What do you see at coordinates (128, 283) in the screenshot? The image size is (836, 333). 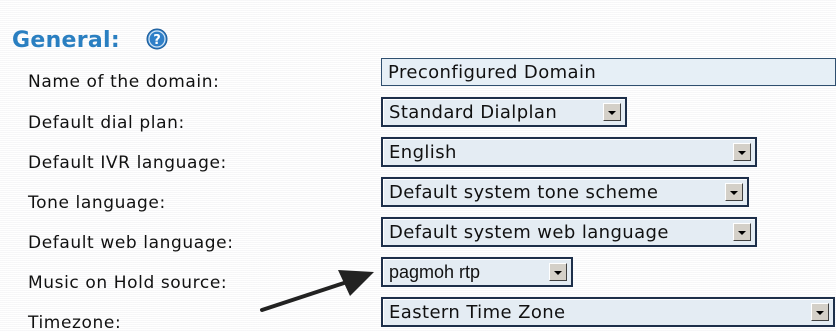 I see `moh-source-label: Music on Hold source:` at bounding box center [128, 283].